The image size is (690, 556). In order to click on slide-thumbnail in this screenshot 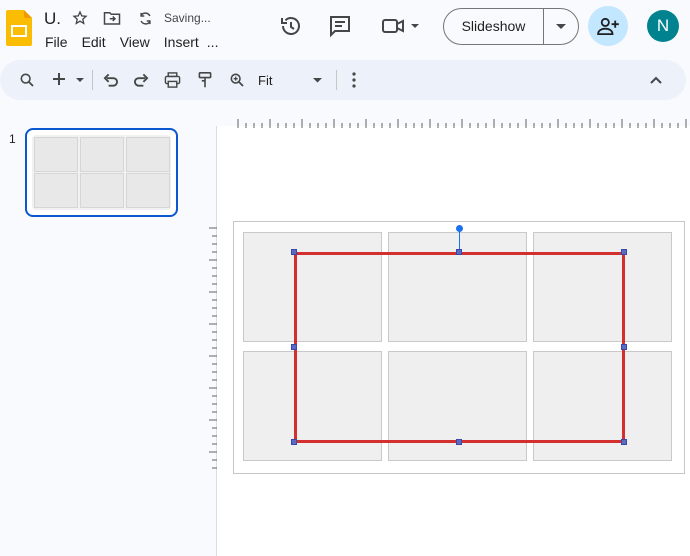, I will do `click(101, 172)`.